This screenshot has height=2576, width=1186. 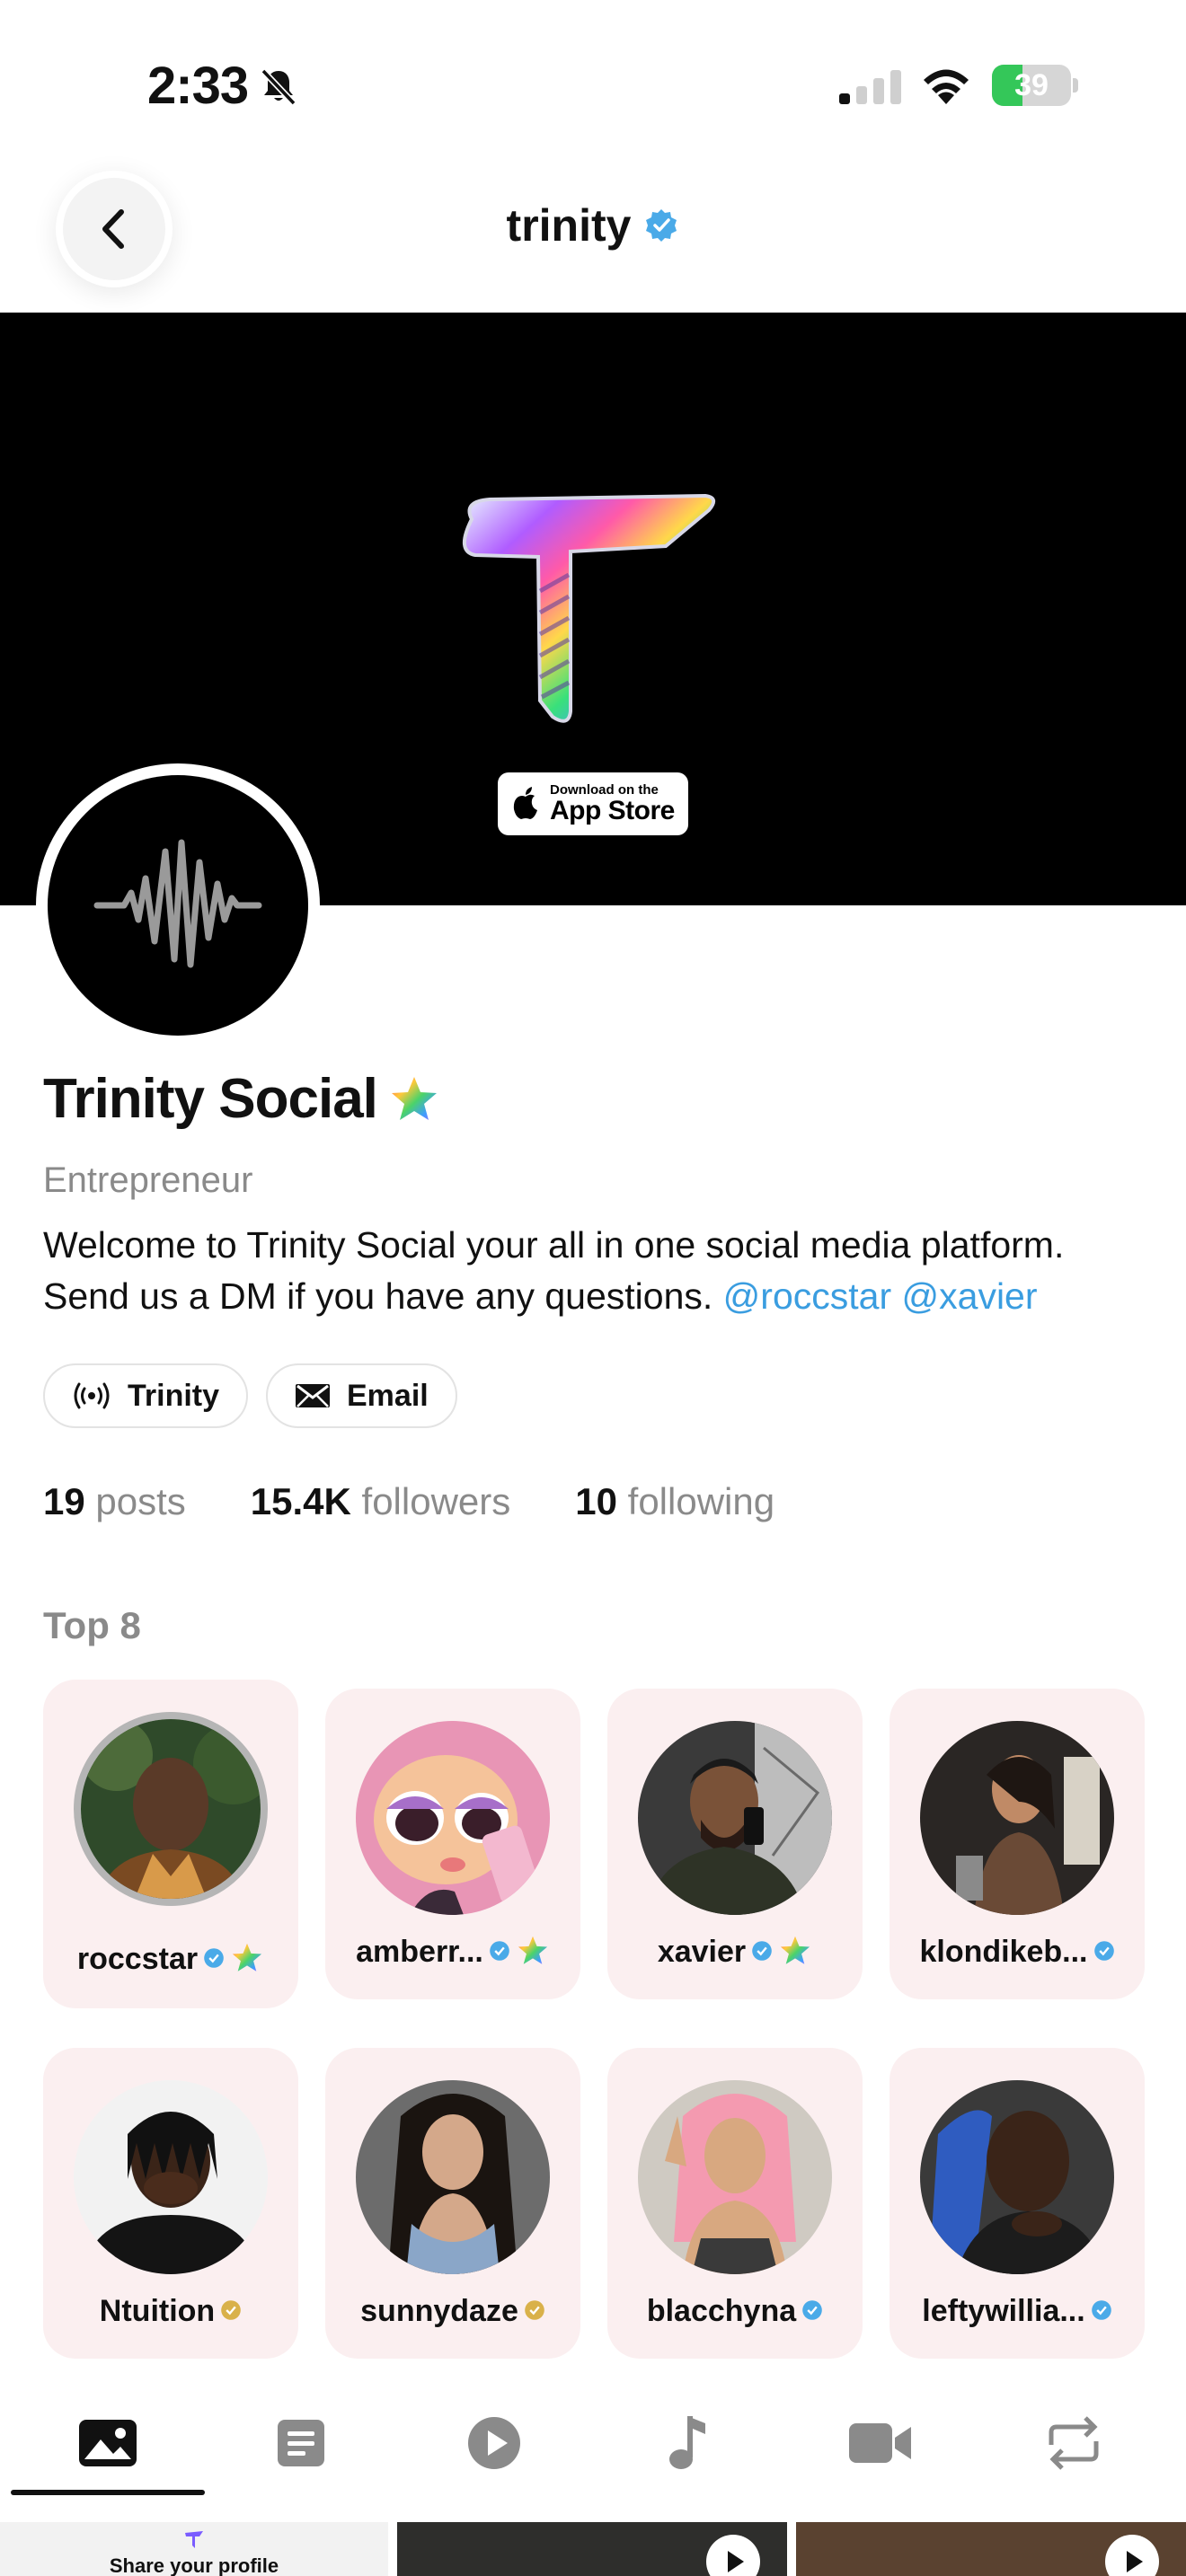 What do you see at coordinates (92, 1625) in the screenshot?
I see `top8-heading: Top 8` at bounding box center [92, 1625].